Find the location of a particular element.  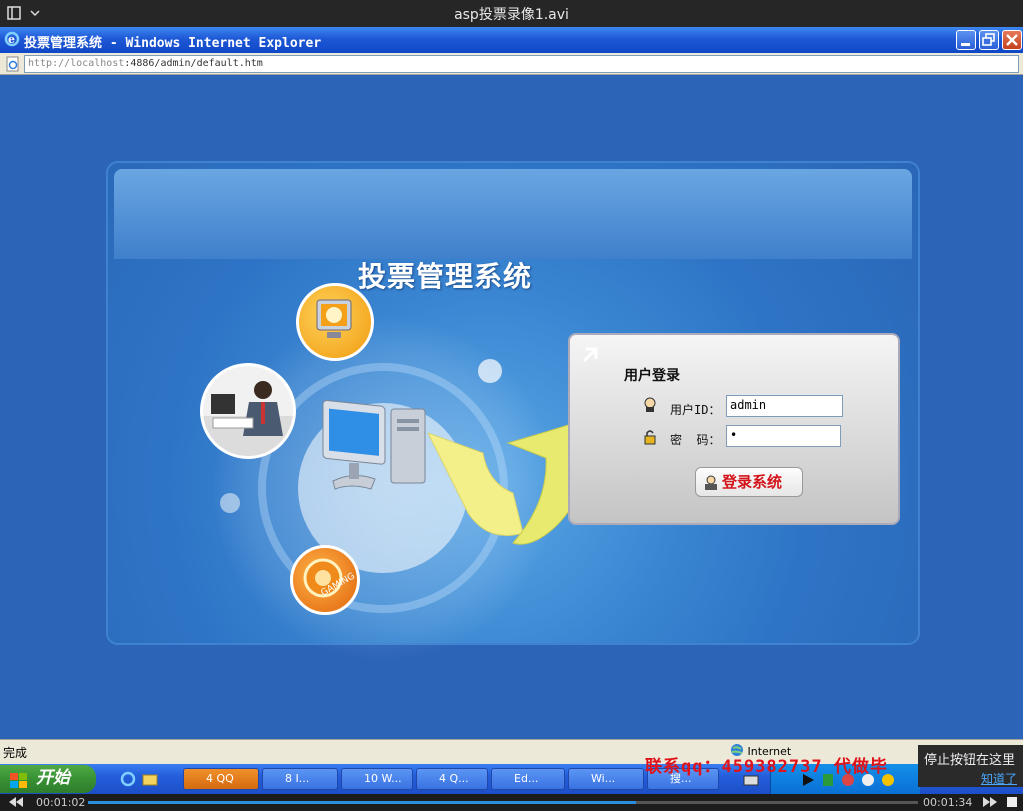

businessman-bubble-image is located at coordinates (248, 411).